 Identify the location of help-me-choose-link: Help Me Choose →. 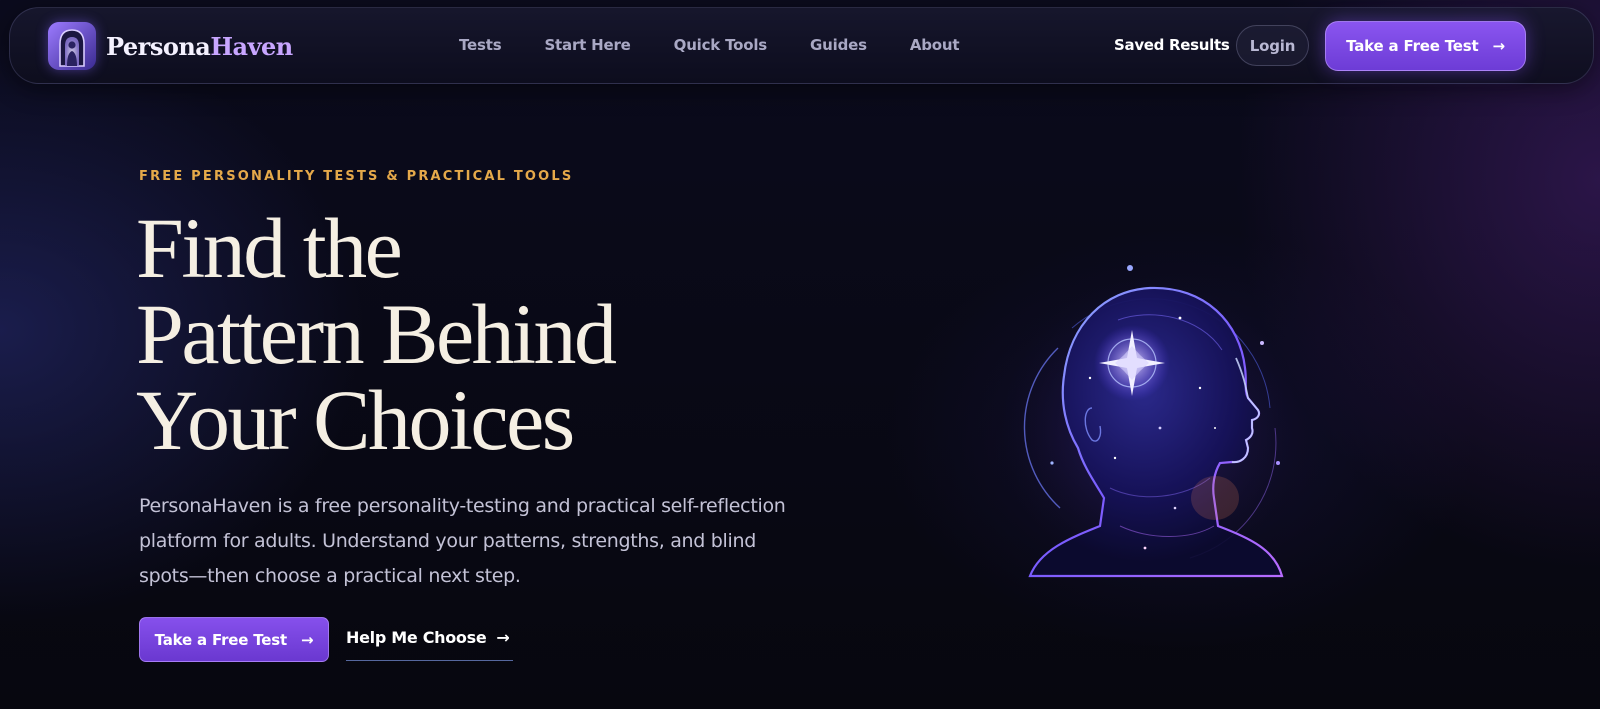
(429, 644).